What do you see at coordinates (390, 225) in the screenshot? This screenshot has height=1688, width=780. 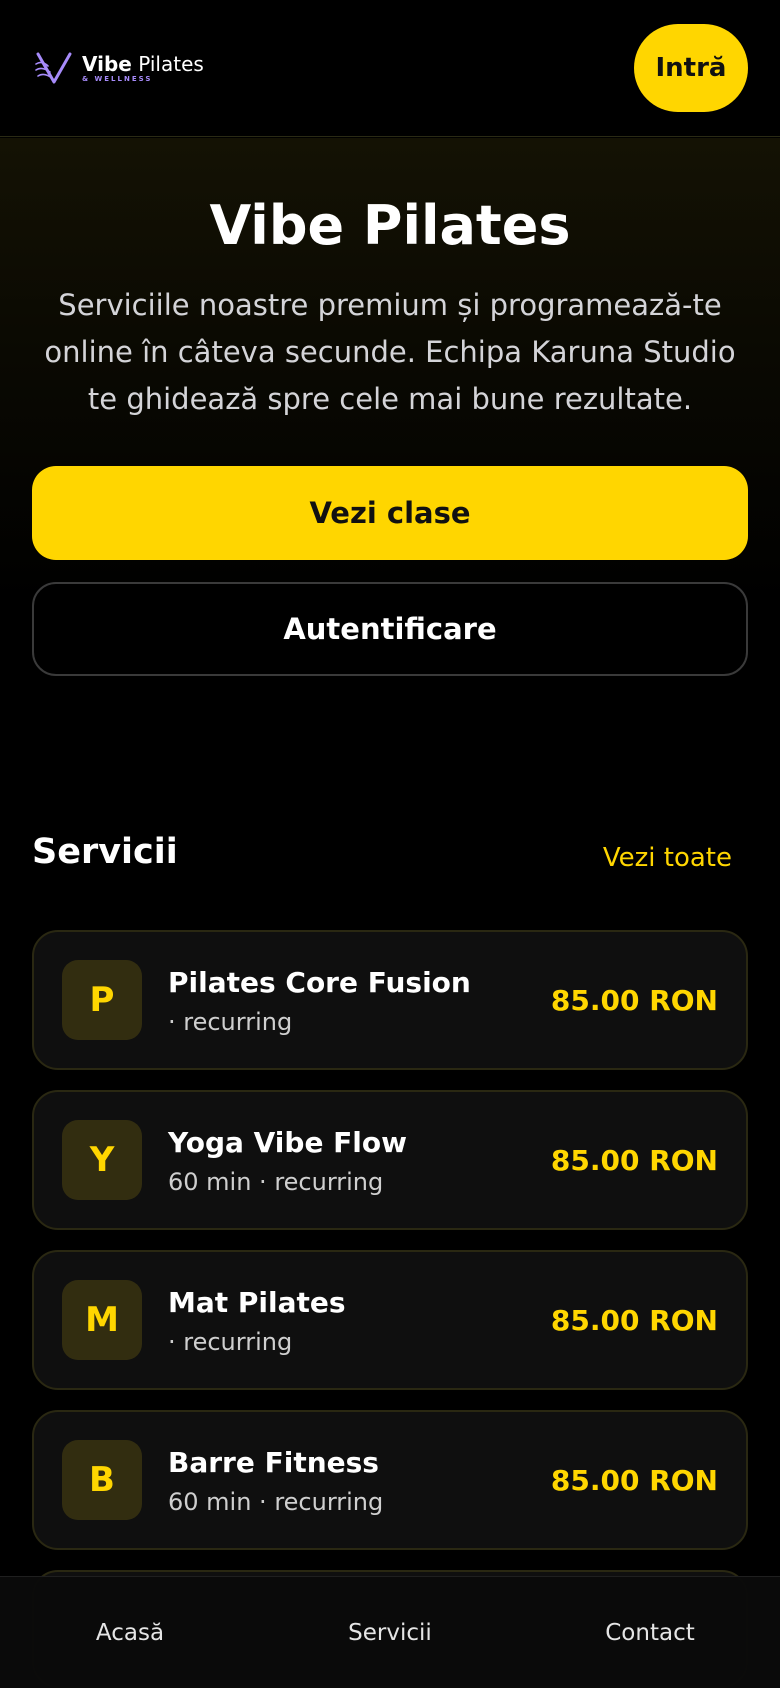 I see `hero-title: Vibe Pilates` at bounding box center [390, 225].